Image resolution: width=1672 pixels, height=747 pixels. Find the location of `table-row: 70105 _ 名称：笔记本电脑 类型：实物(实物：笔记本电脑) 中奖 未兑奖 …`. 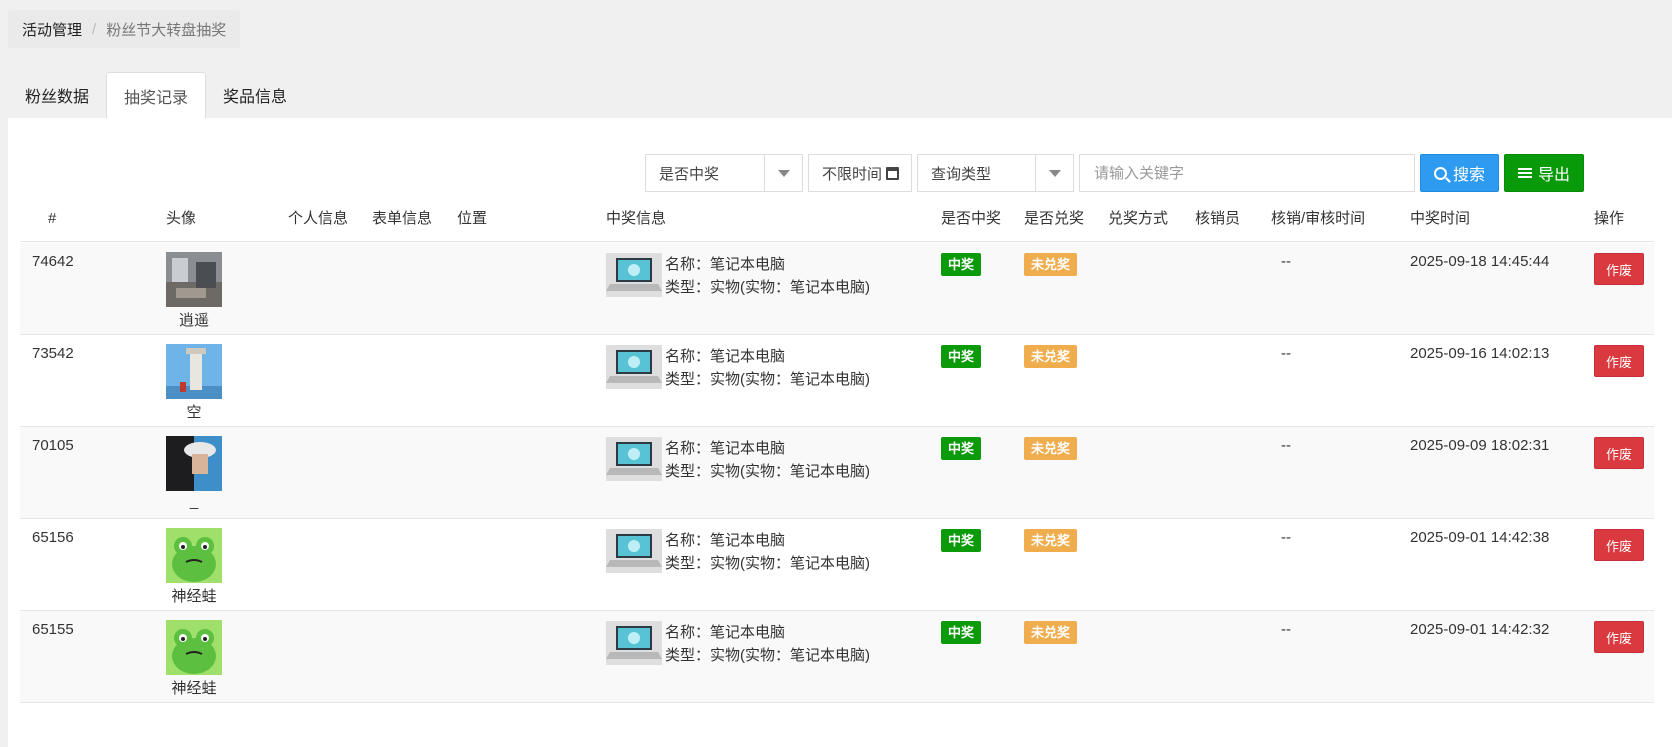

table-row: 70105 _ 名称：笔记本电脑 类型：实物(实物：笔记本电脑) 中奖 未兑奖 … is located at coordinates (837, 473).